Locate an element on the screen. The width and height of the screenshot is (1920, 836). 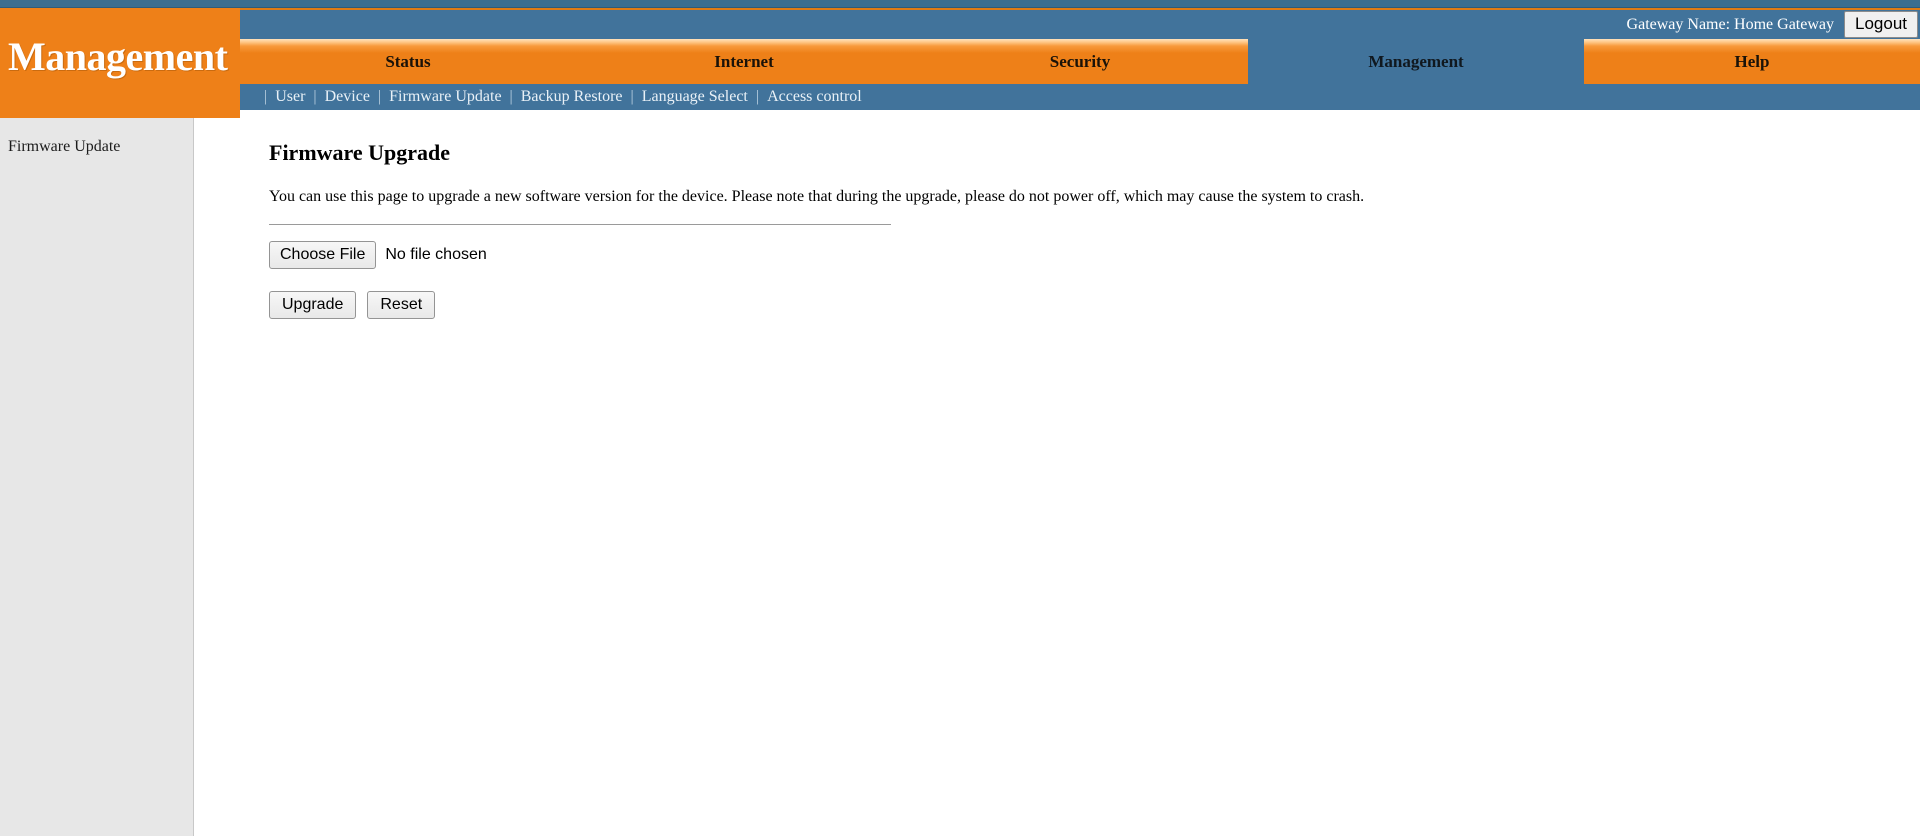
tab-internet: Internet is located at coordinates (744, 61).